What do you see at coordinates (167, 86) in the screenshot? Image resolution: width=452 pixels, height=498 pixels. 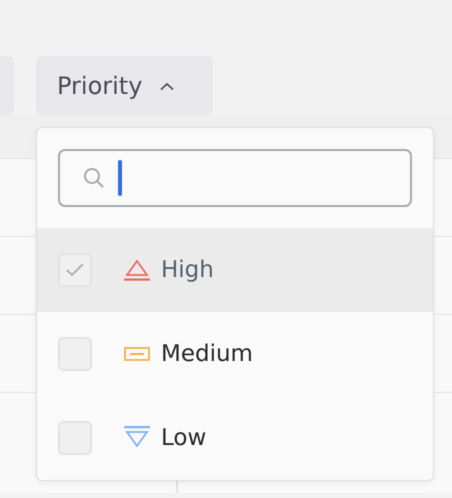 I see `caret-icon` at bounding box center [167, 86].